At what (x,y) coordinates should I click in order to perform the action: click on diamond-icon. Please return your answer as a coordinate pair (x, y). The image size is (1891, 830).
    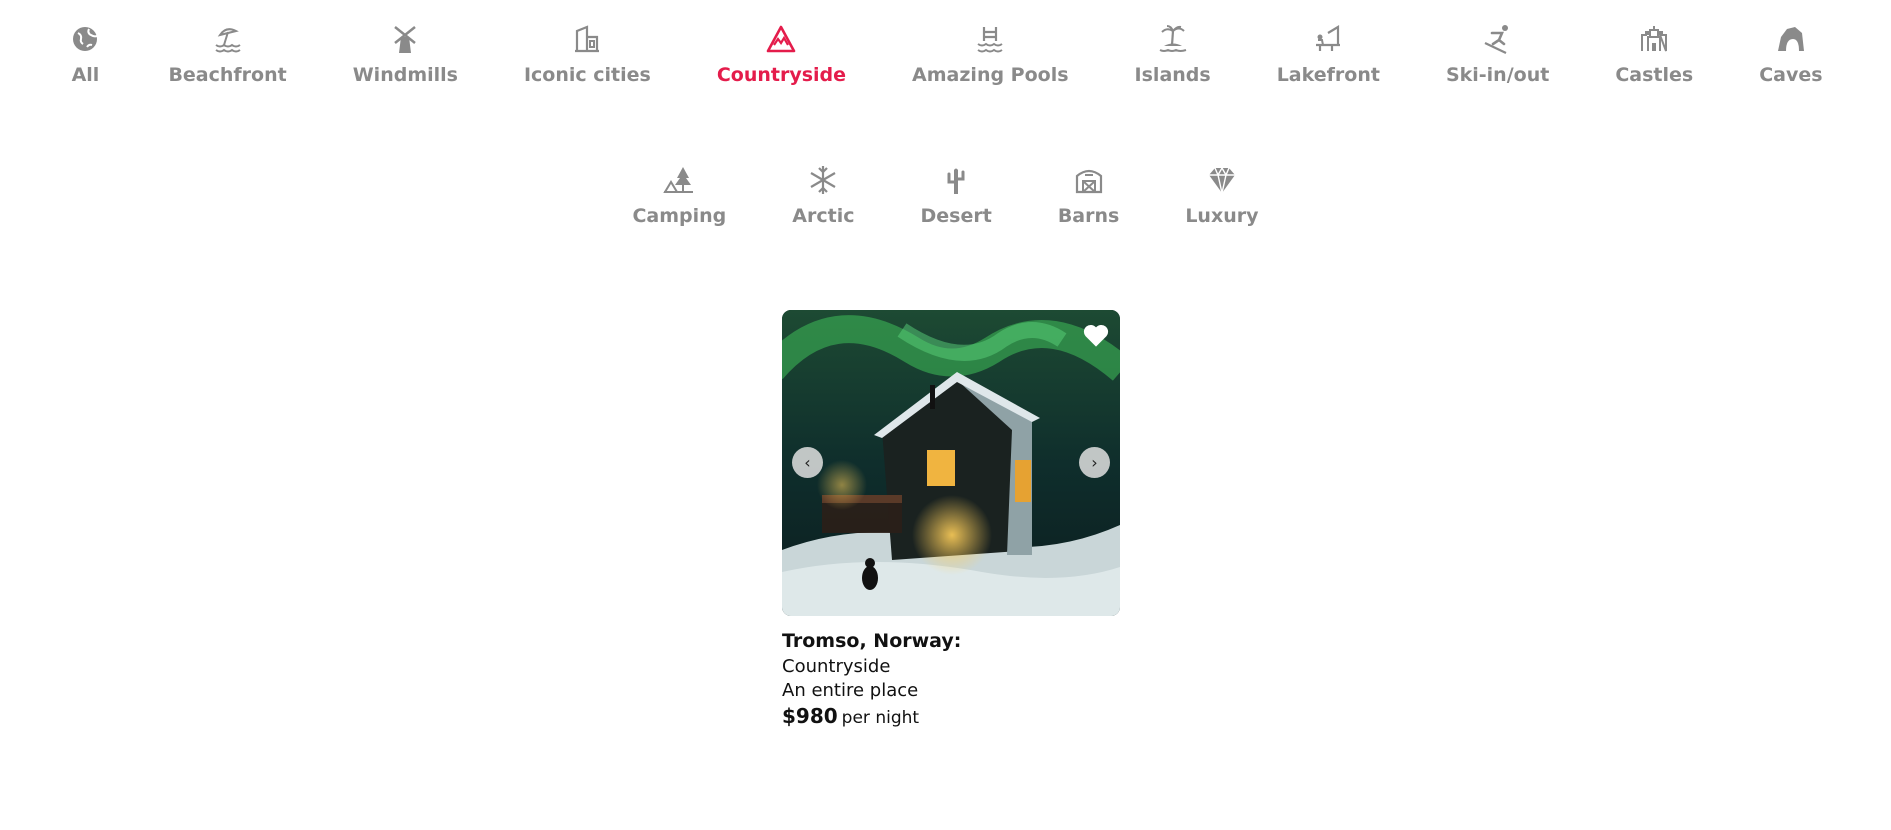
    Looking at the image, I should click on (1222, 180).